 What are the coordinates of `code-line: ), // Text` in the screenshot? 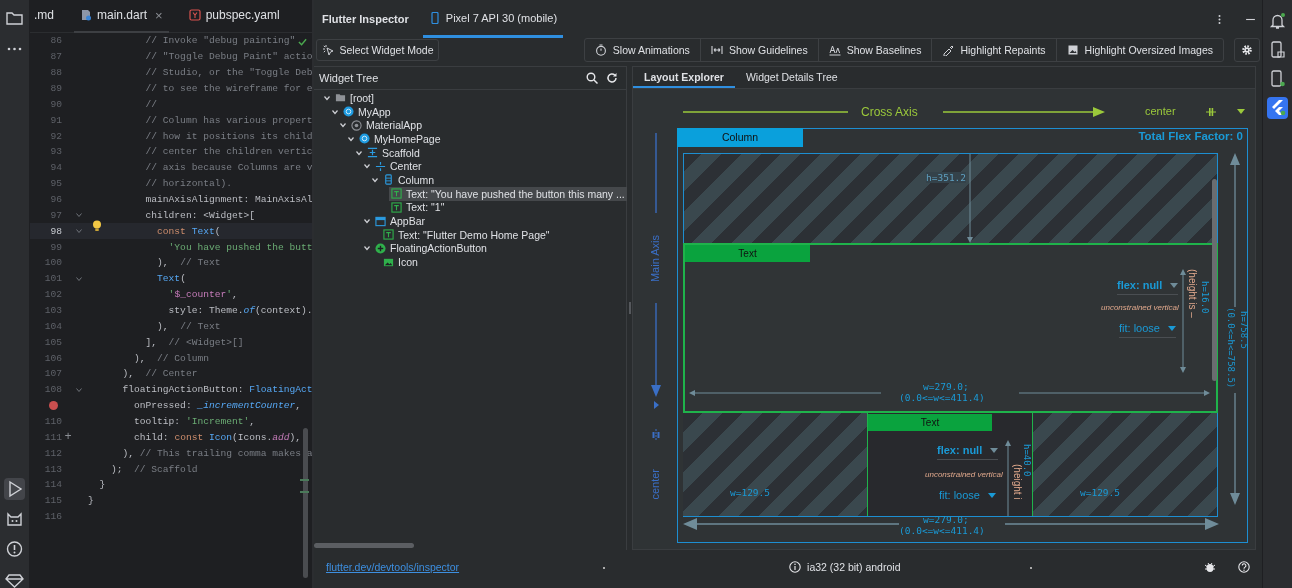 It's located at (189, 263).